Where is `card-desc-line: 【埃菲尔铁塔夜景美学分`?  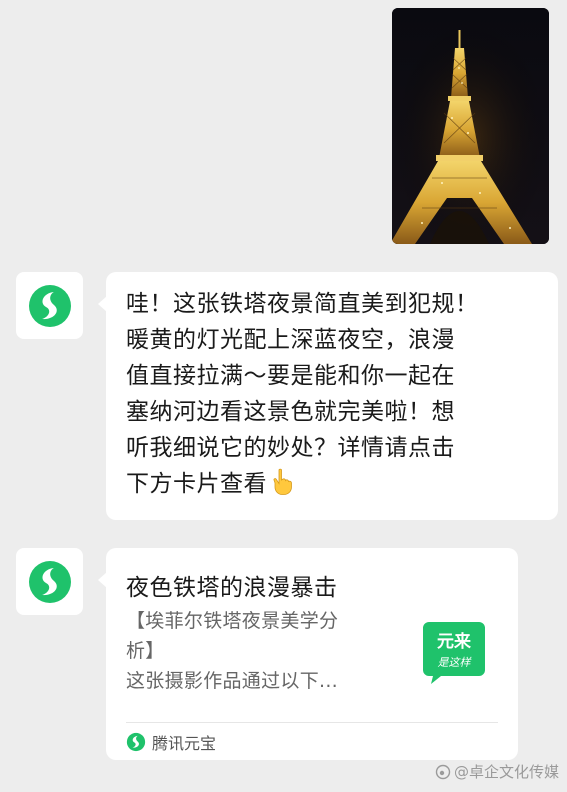
card-desc-line: 【埃菲尔铁塔夜景美学分 is located at coordinates (232, 621).